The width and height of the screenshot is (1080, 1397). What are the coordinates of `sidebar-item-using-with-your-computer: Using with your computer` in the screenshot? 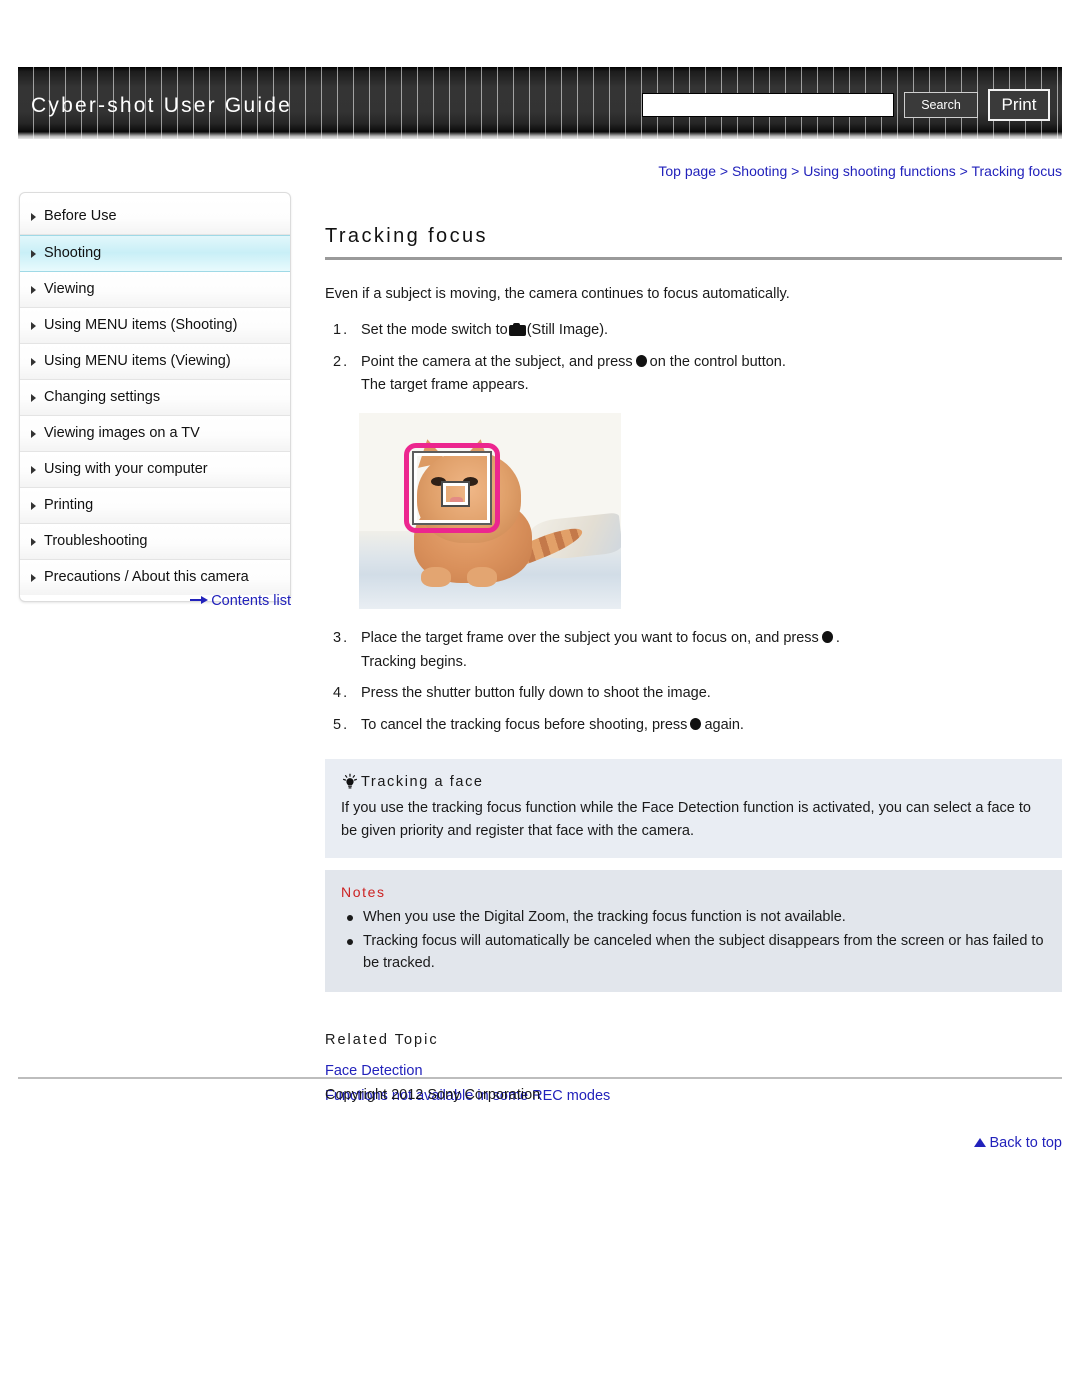 It's located at (155, 470).